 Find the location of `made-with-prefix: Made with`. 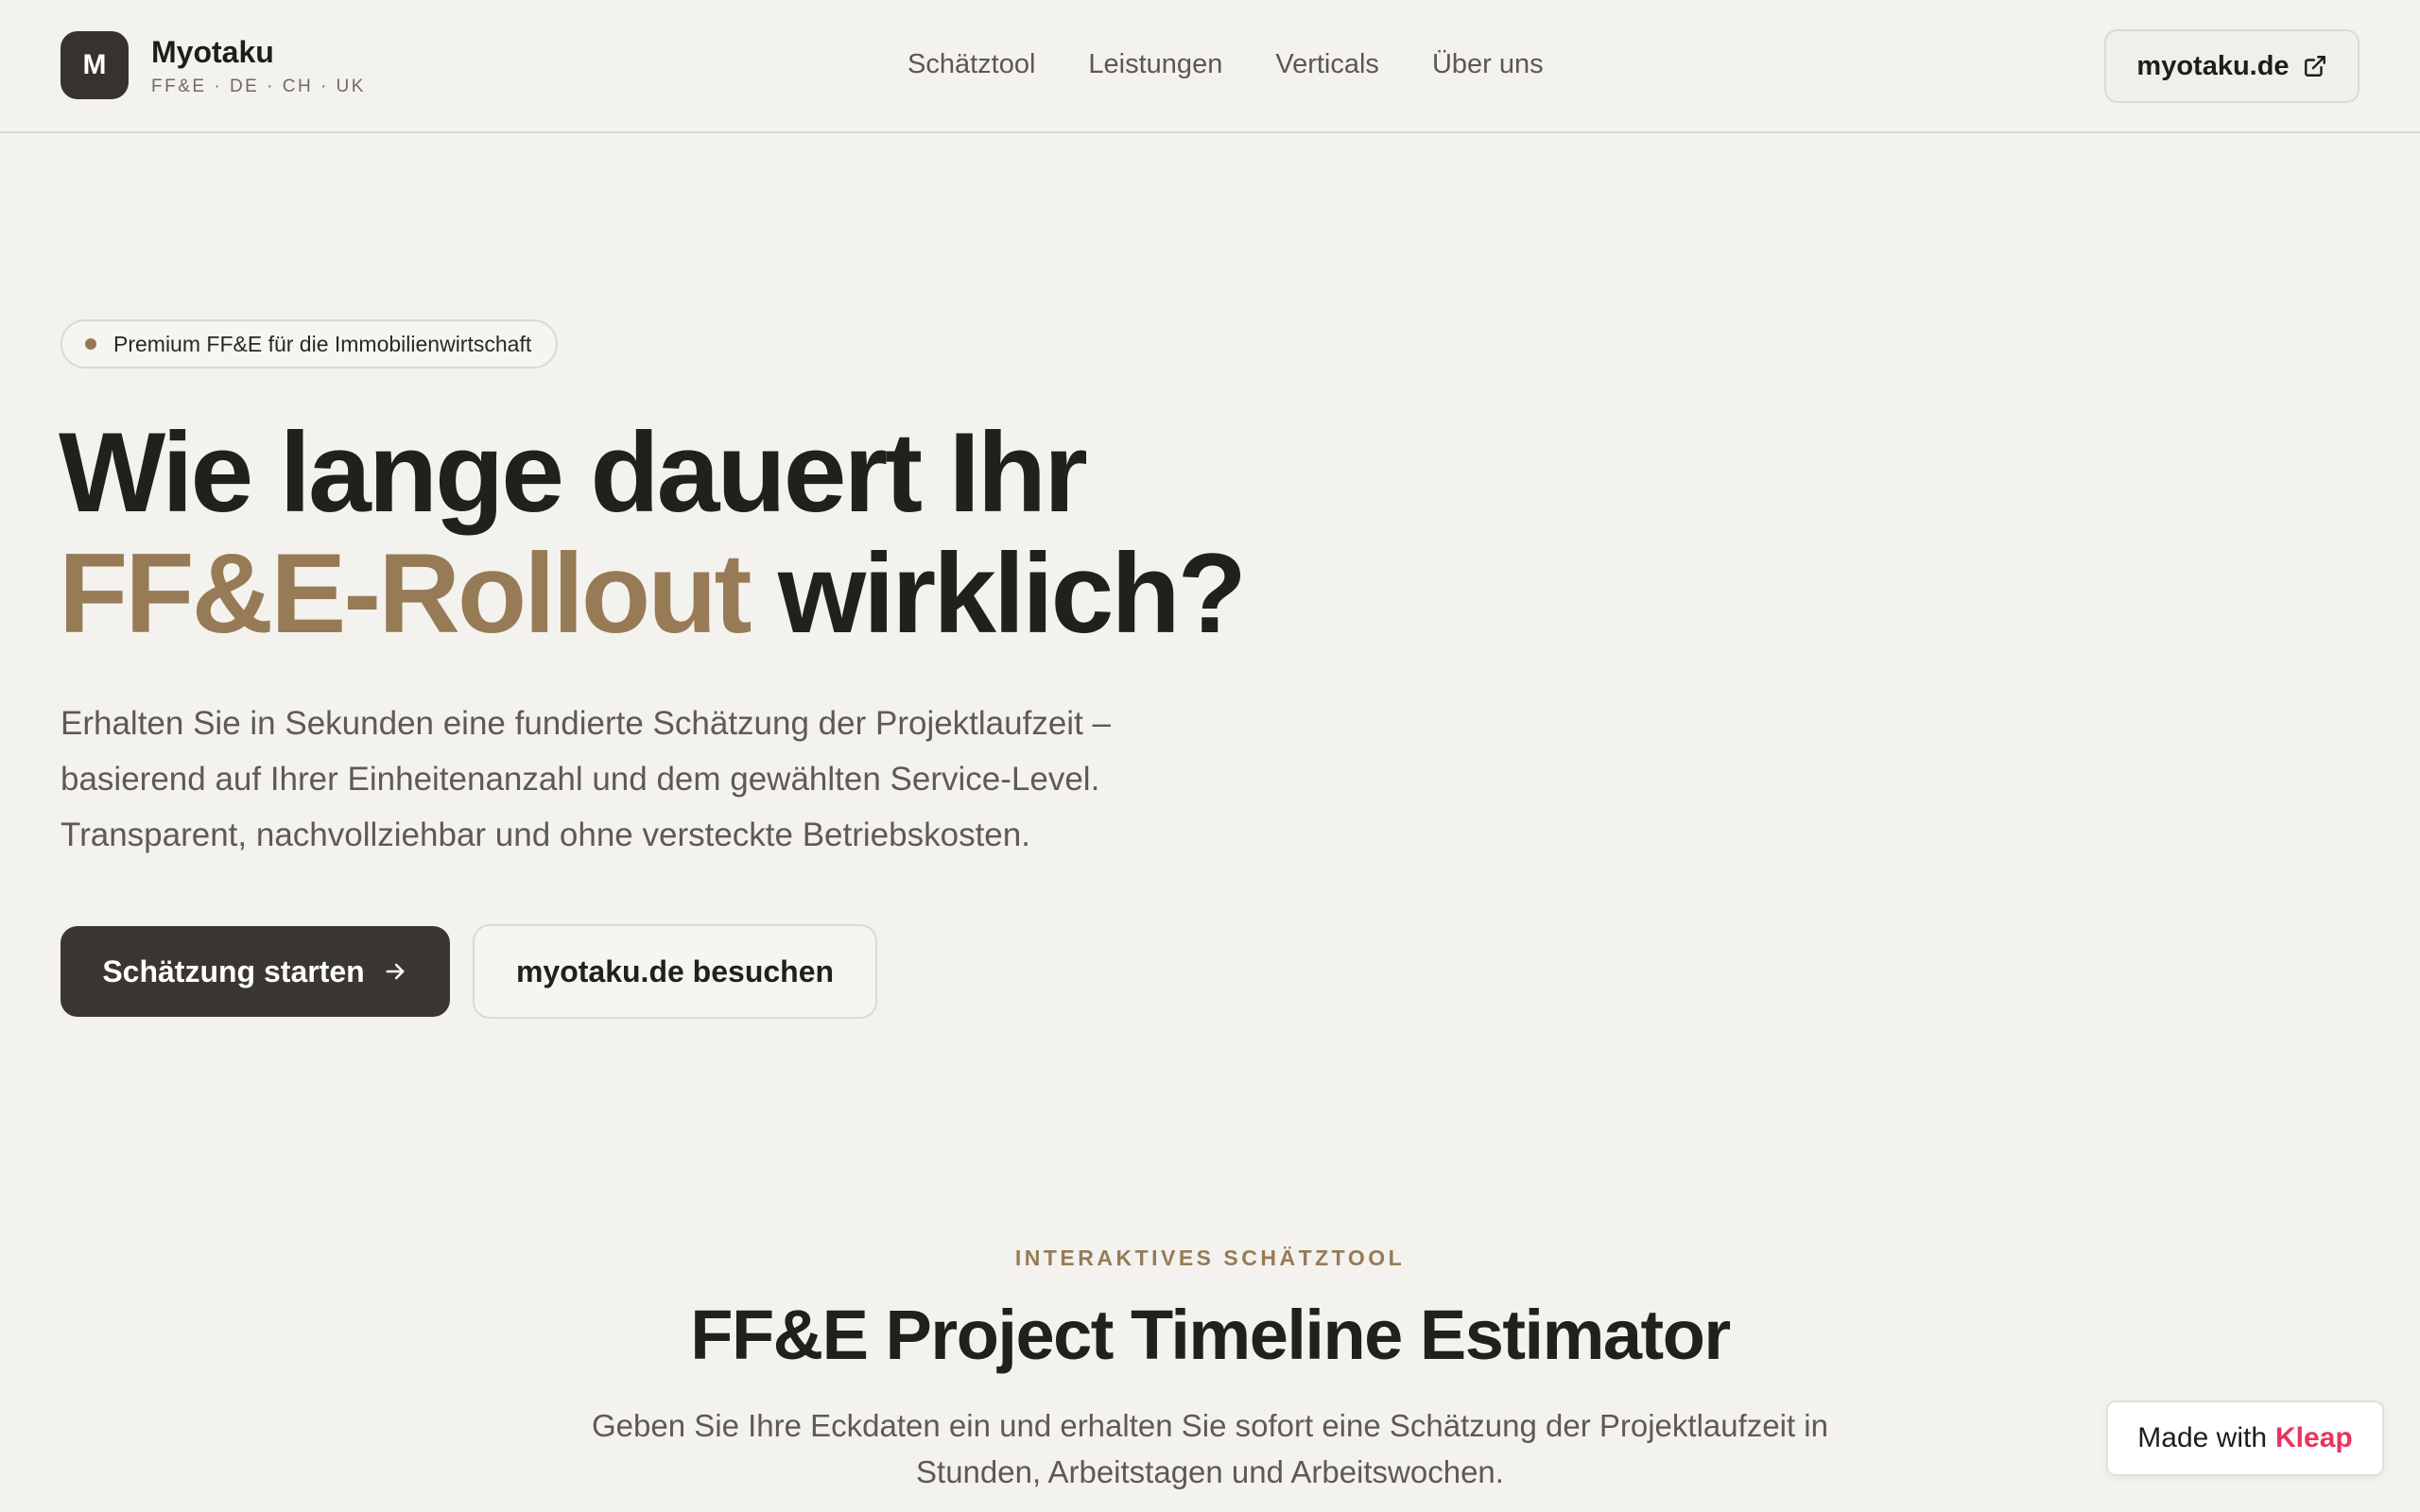

made-with-prefix: Made with is located at coordinates (2202, 1437).